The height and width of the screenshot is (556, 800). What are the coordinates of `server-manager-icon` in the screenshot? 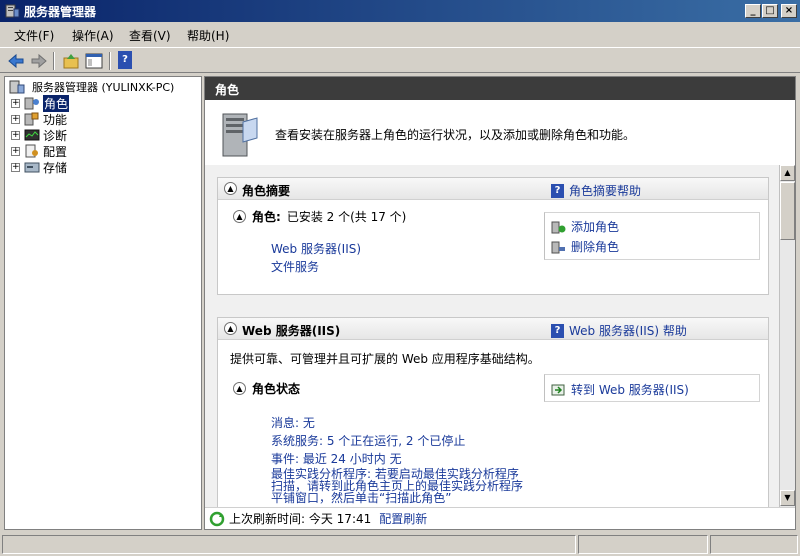 It's located at (12, 11).